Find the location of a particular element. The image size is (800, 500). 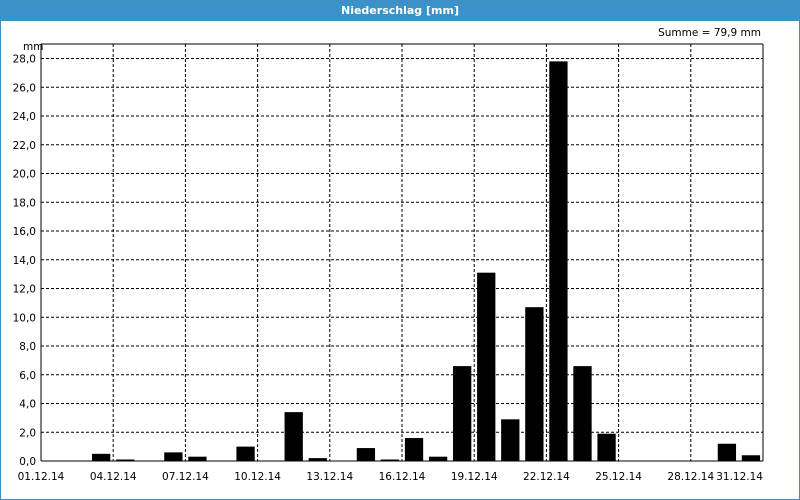

bar-06.12.14 is located at coordinates (173, 456).